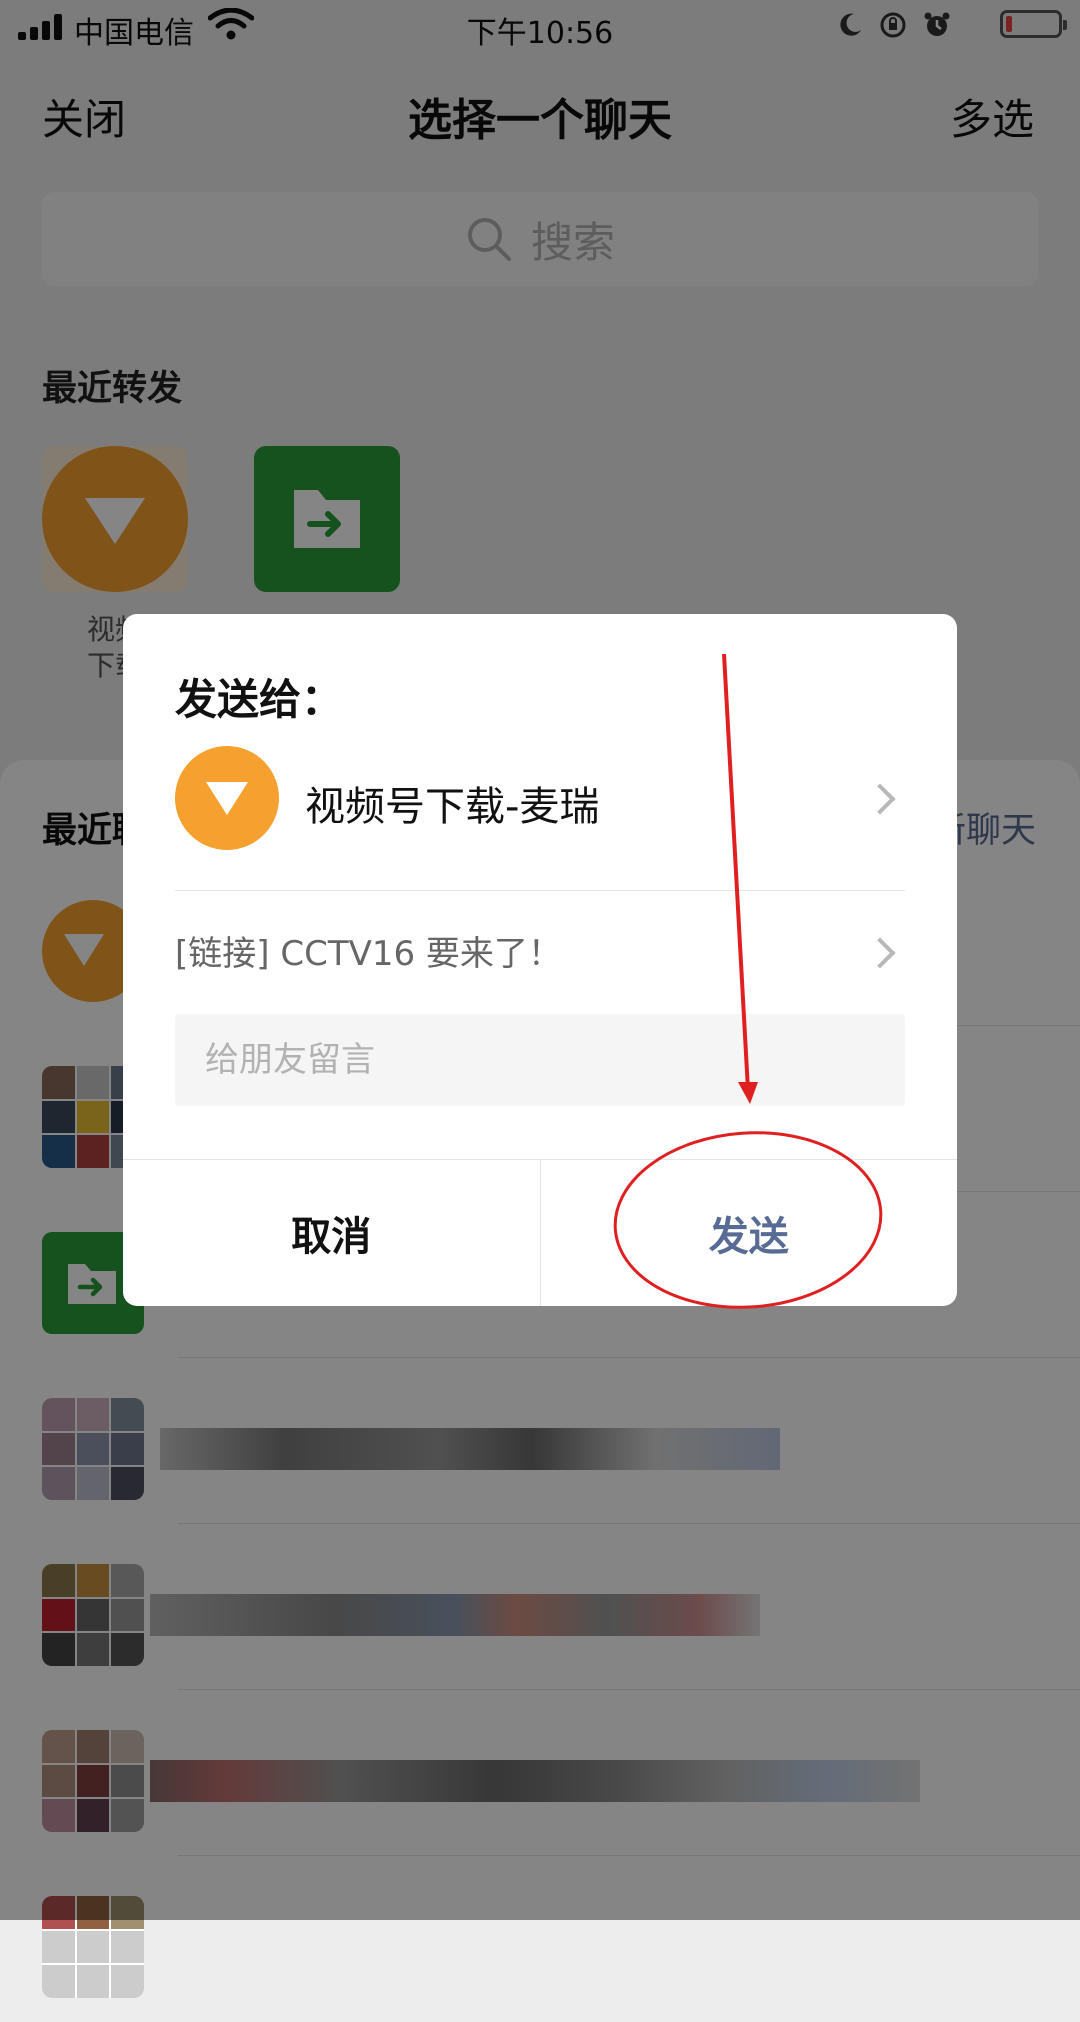 This screenshot has height=2022, width=1080. What do you see at coordinates (259, 699) in the screenshot?
I see `dialog-title: 发送给：` at bounding box center [259, 699].